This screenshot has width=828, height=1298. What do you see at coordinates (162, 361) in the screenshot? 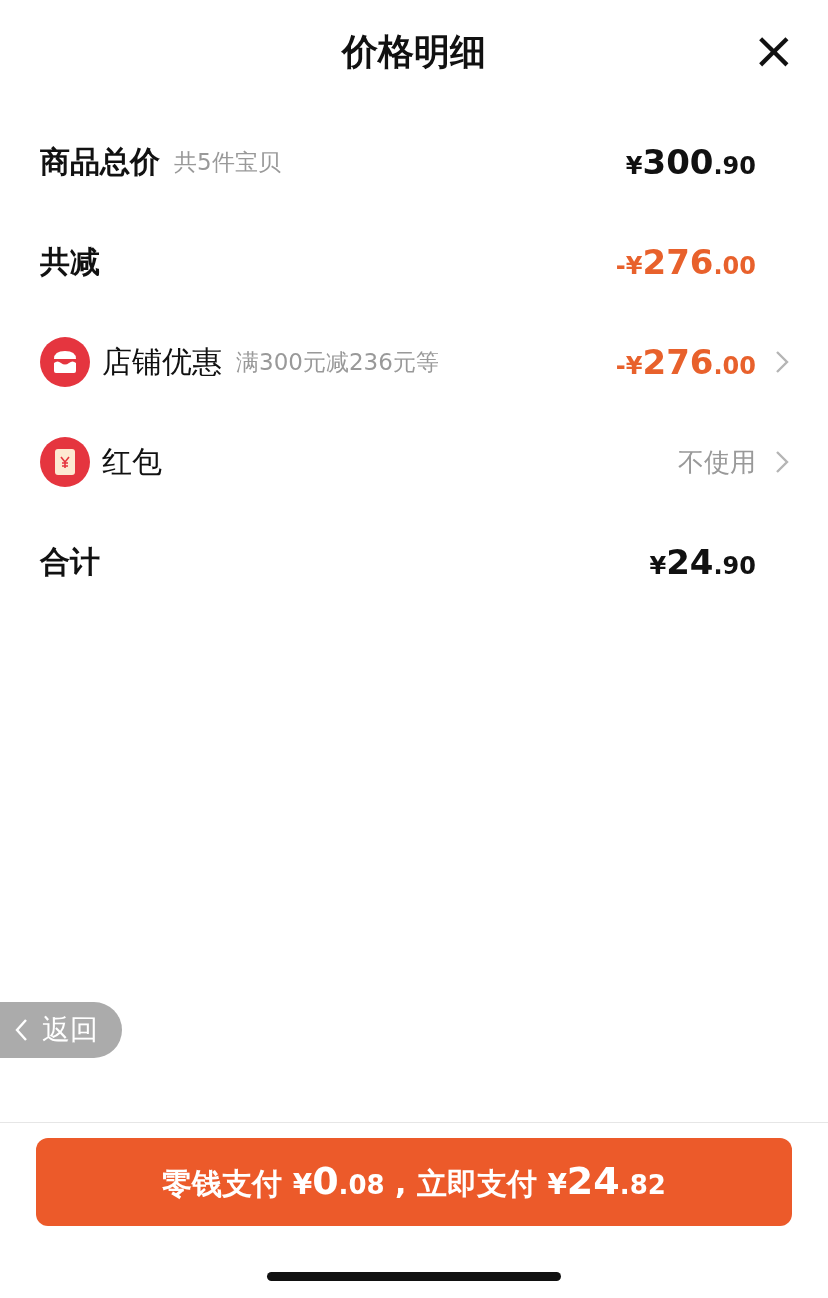
I see `row-label: 店铺优惠` at bounding box center [162, 361].